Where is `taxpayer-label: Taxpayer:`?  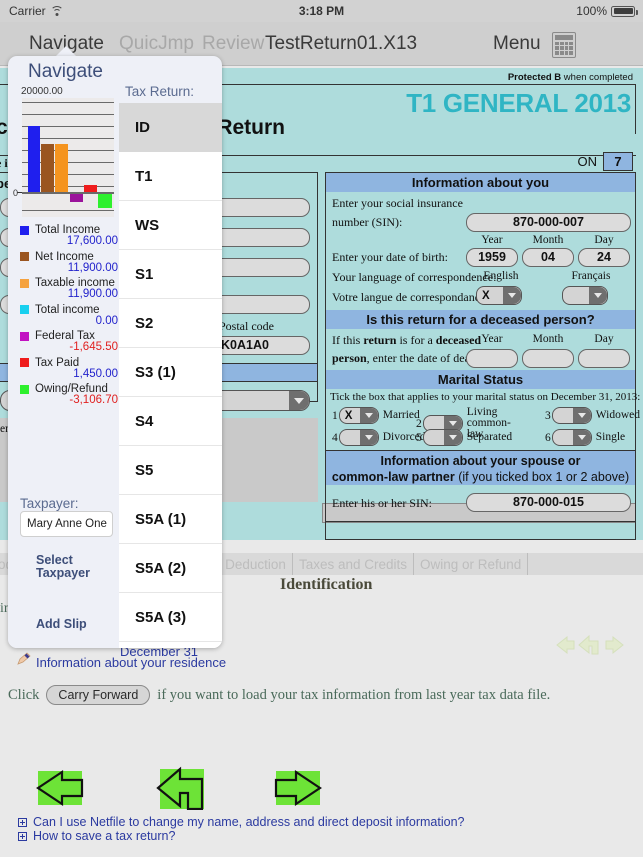 taxpayer-label: Taxpayer: is located at coordinates (49, 503).